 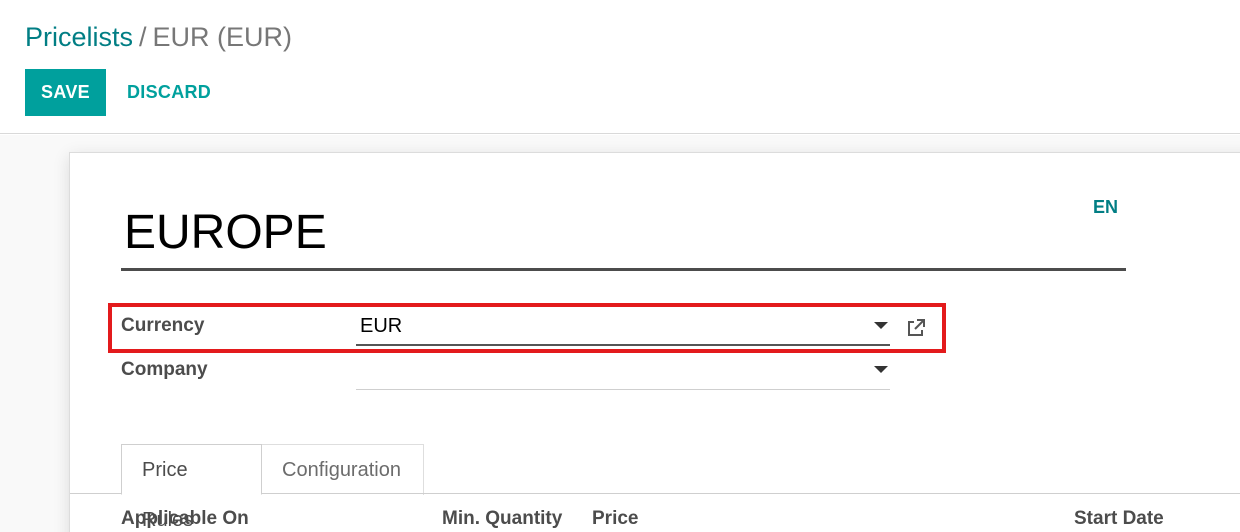 I want to click on column-header-price: Price, so click(x=615, y=519).